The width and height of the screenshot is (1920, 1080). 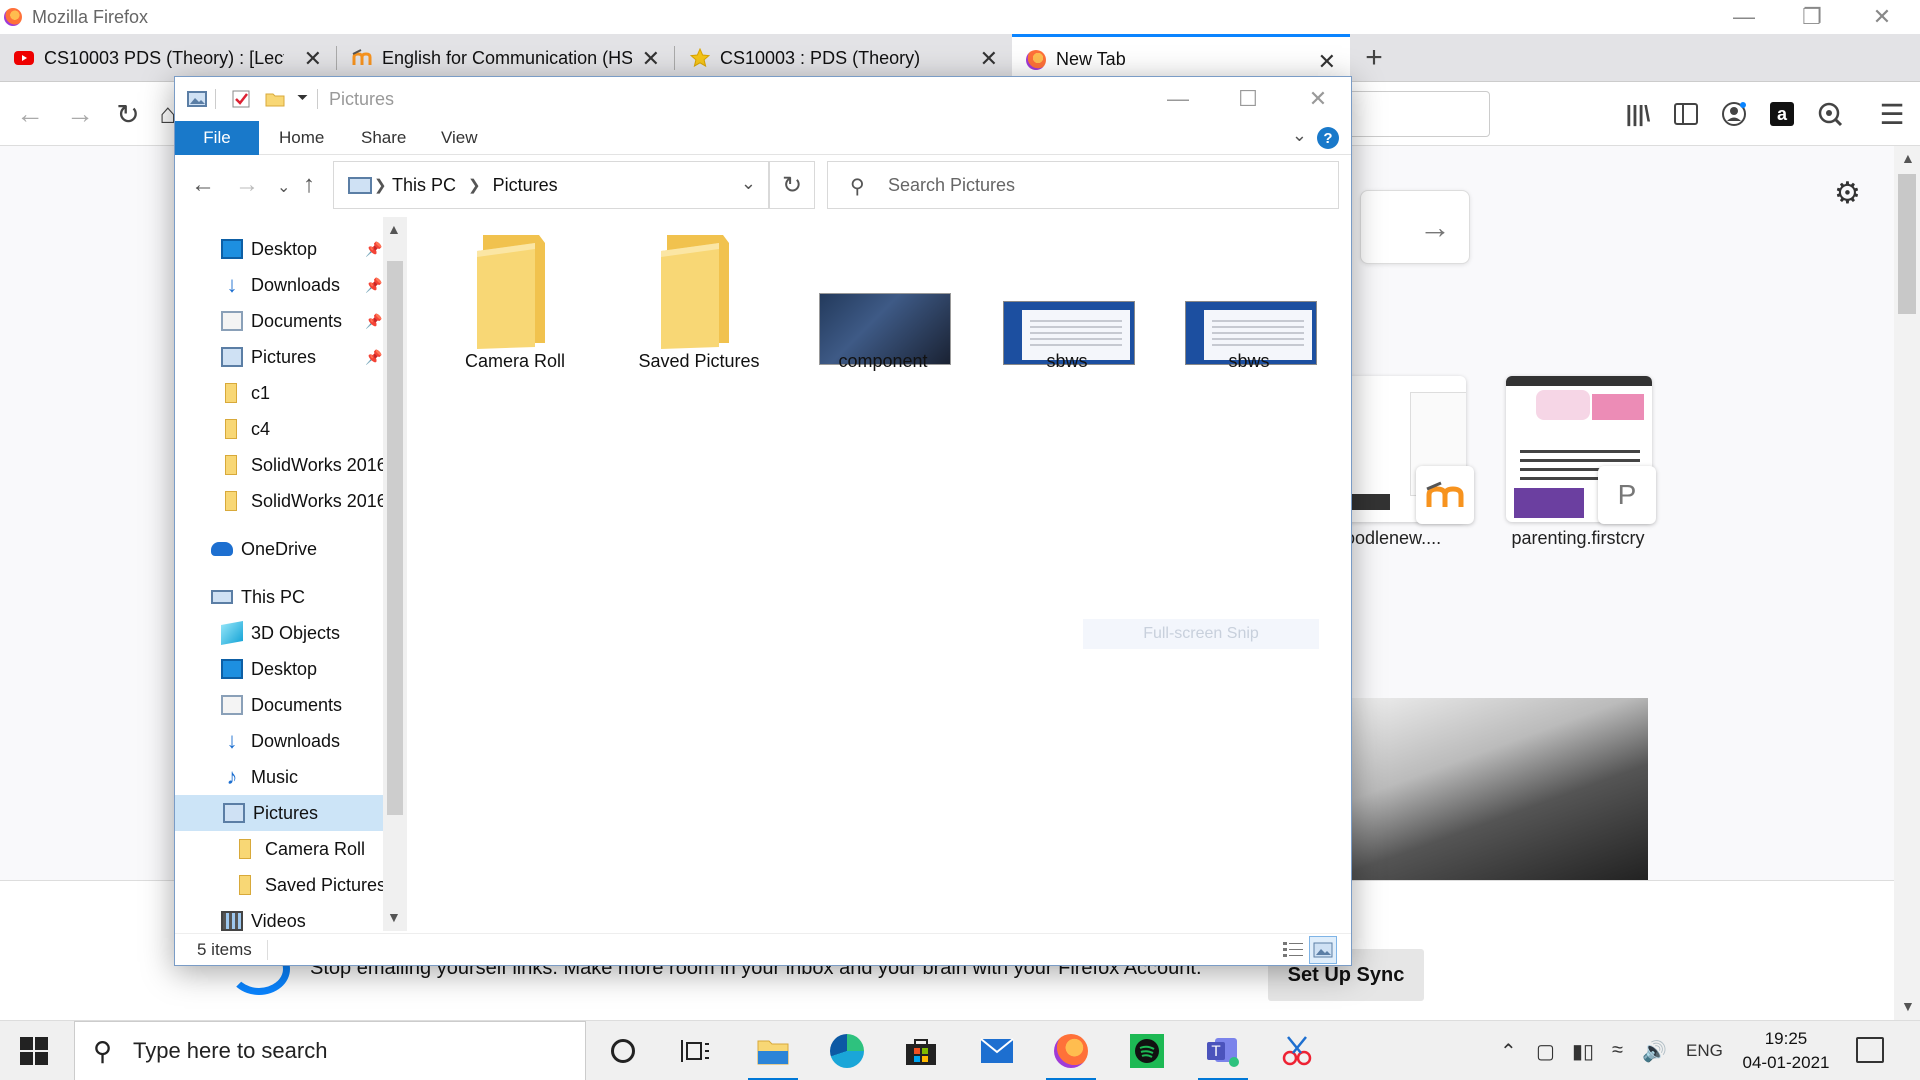 I want to click on explorer-close-button: ✕, so click(x=1318, y=99).